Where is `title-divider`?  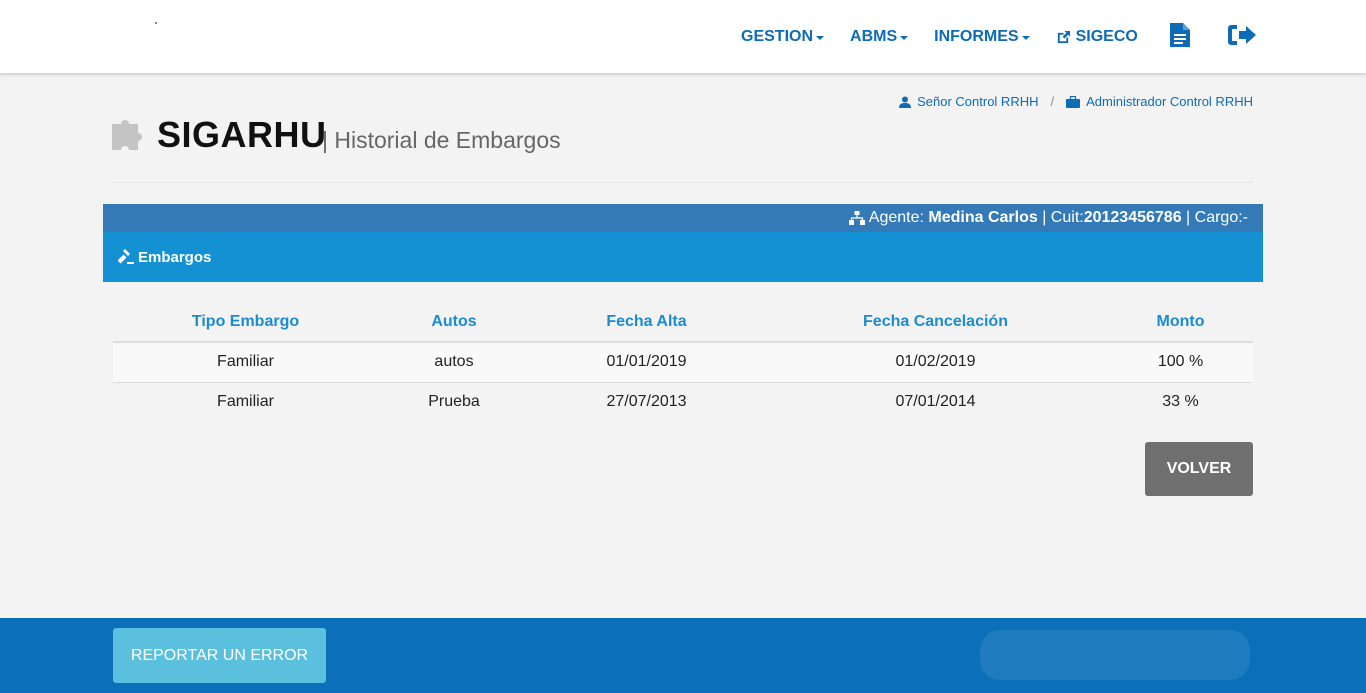
title-divider is located at coordinates (682, 182).